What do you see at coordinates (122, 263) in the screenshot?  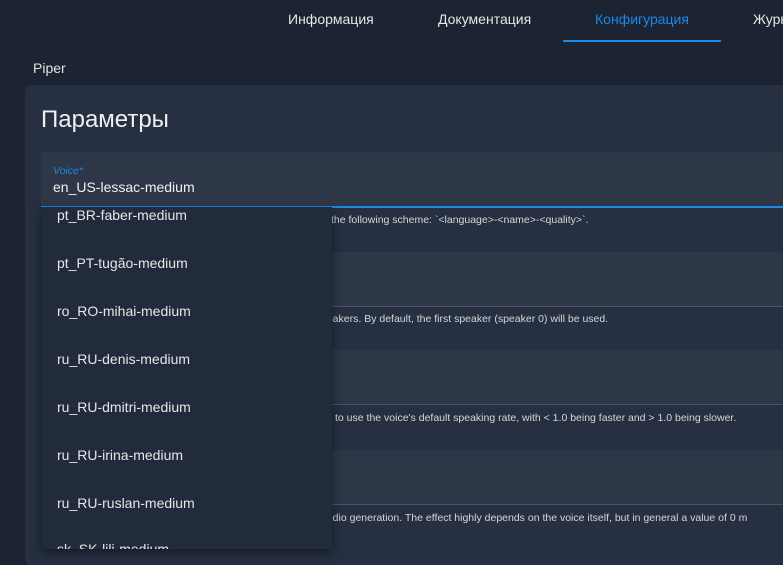 I see `voice-option: pt_PT-tugão-medium` at bounding box center [122, 263].